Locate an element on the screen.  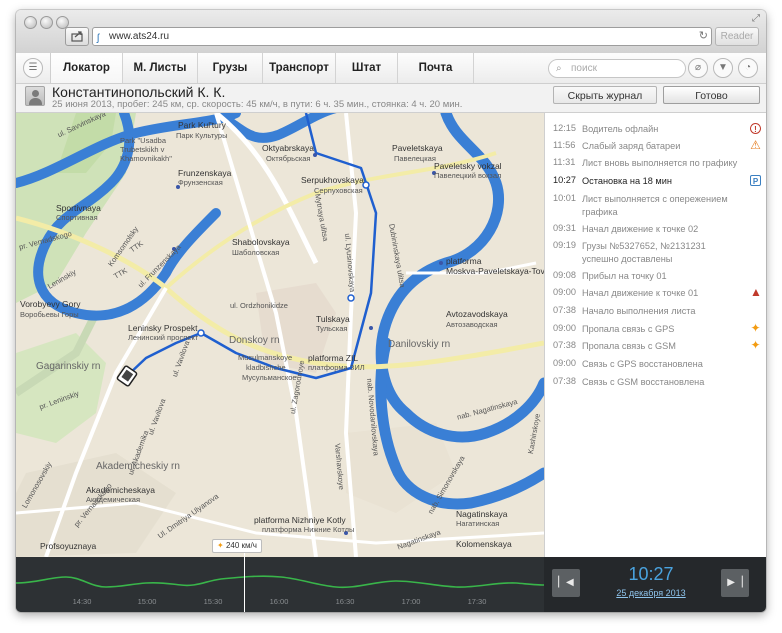
close-window-button is located at coordinates (30, 22).